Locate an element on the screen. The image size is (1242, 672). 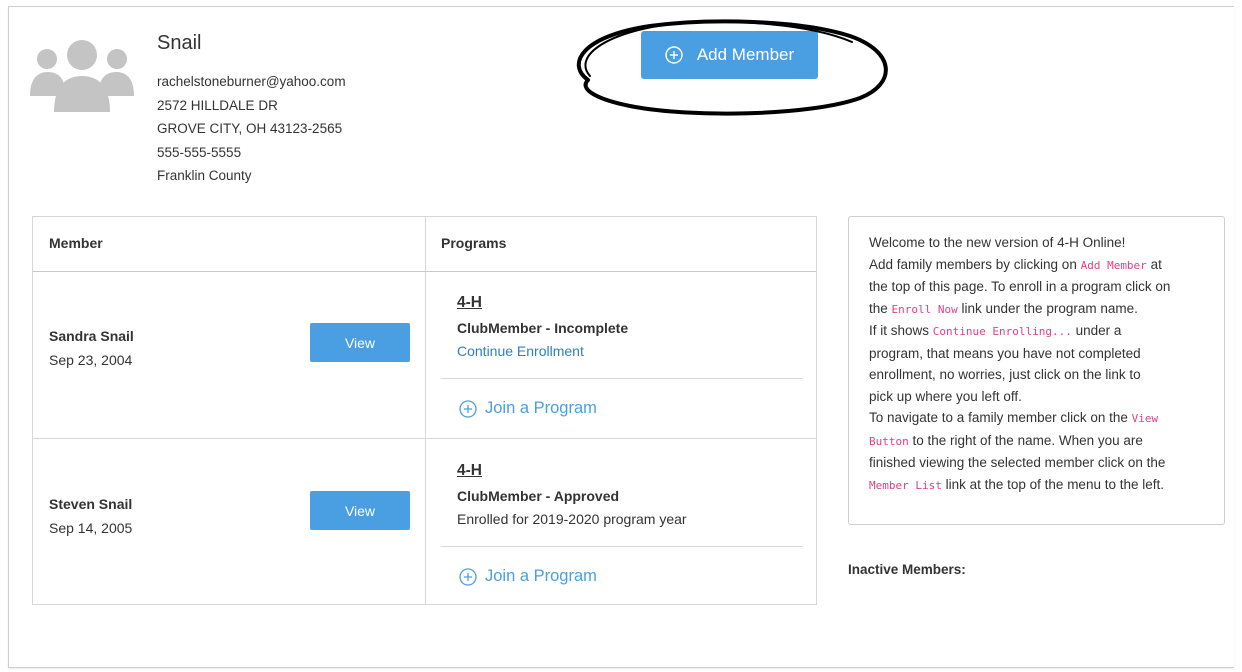
family-group-icon is located at coordinates (82, 76).